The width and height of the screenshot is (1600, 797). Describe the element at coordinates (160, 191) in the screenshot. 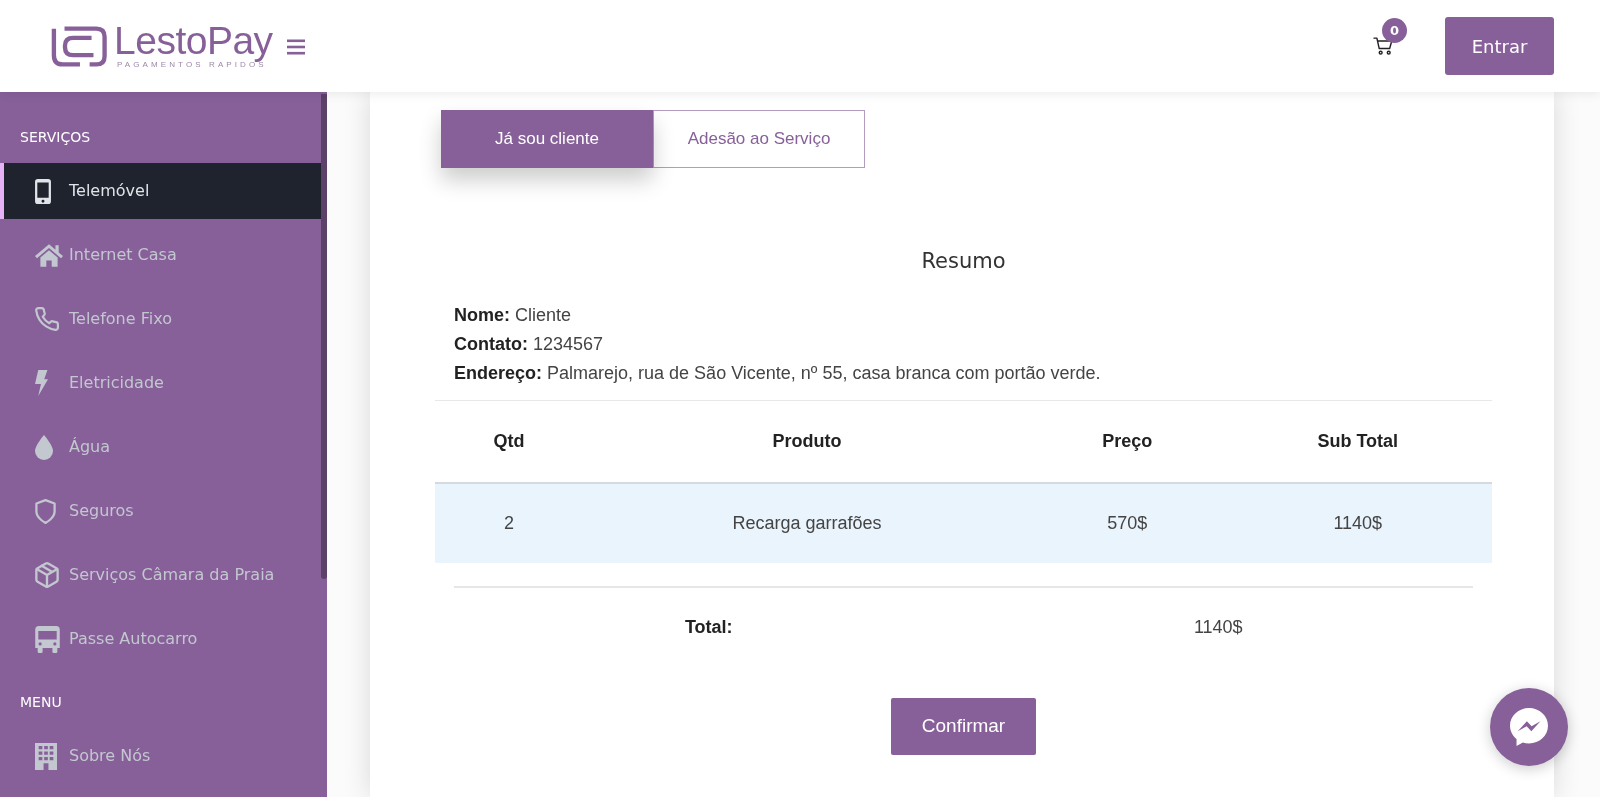

I see `sidebar-item: Telemóvel` at that location.